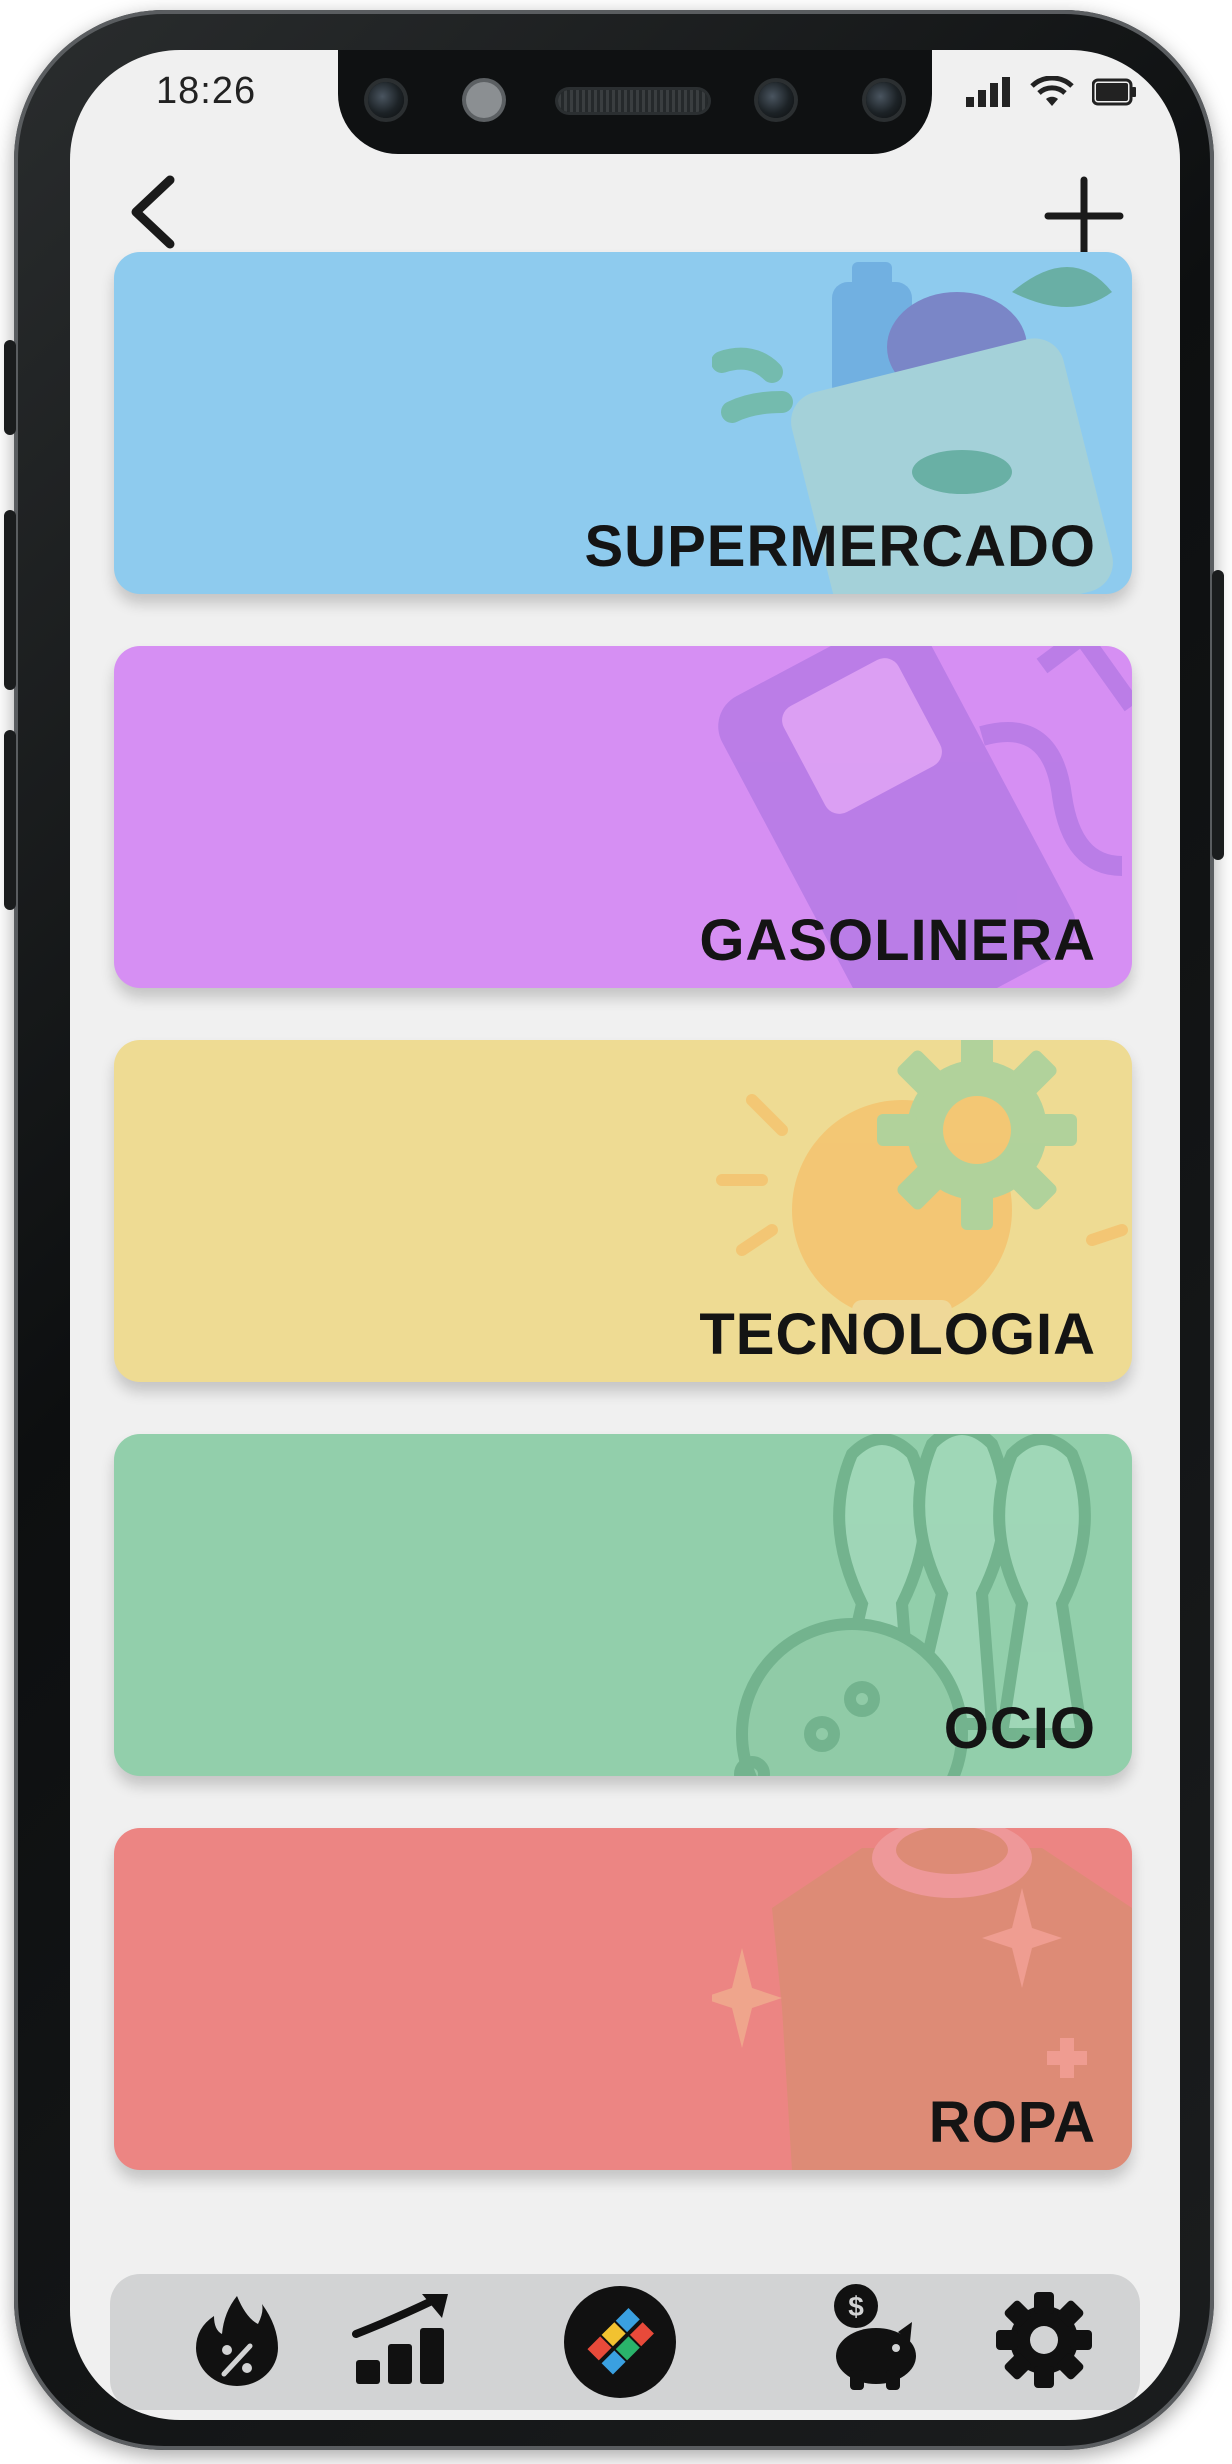  What do you see at coordinates (1019, 1728) in the screenshot?
I see `category-label: OCIO` at bounding box center [1019, 1728].